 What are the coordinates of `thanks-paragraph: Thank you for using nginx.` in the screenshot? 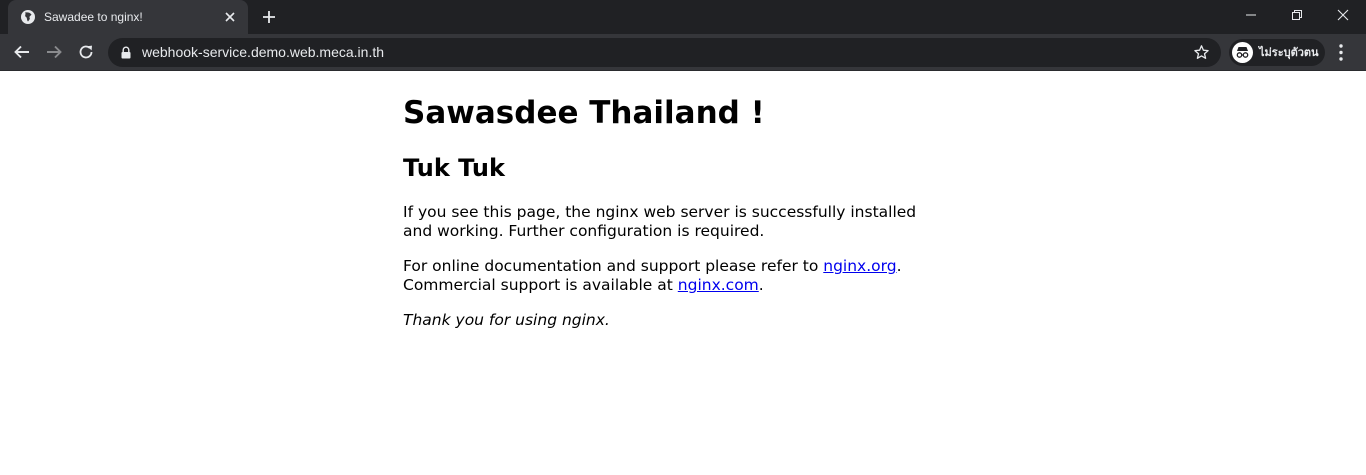 It's located at (506, 320).